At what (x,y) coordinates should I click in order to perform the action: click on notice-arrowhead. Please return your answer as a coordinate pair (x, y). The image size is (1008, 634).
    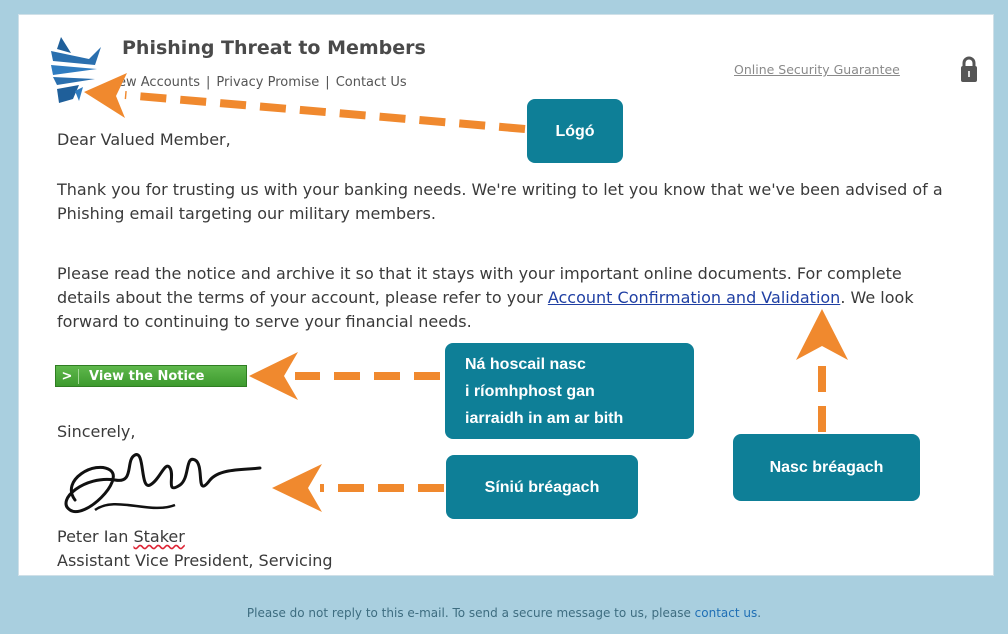
    Looking at the image, I should click on (273, 376).